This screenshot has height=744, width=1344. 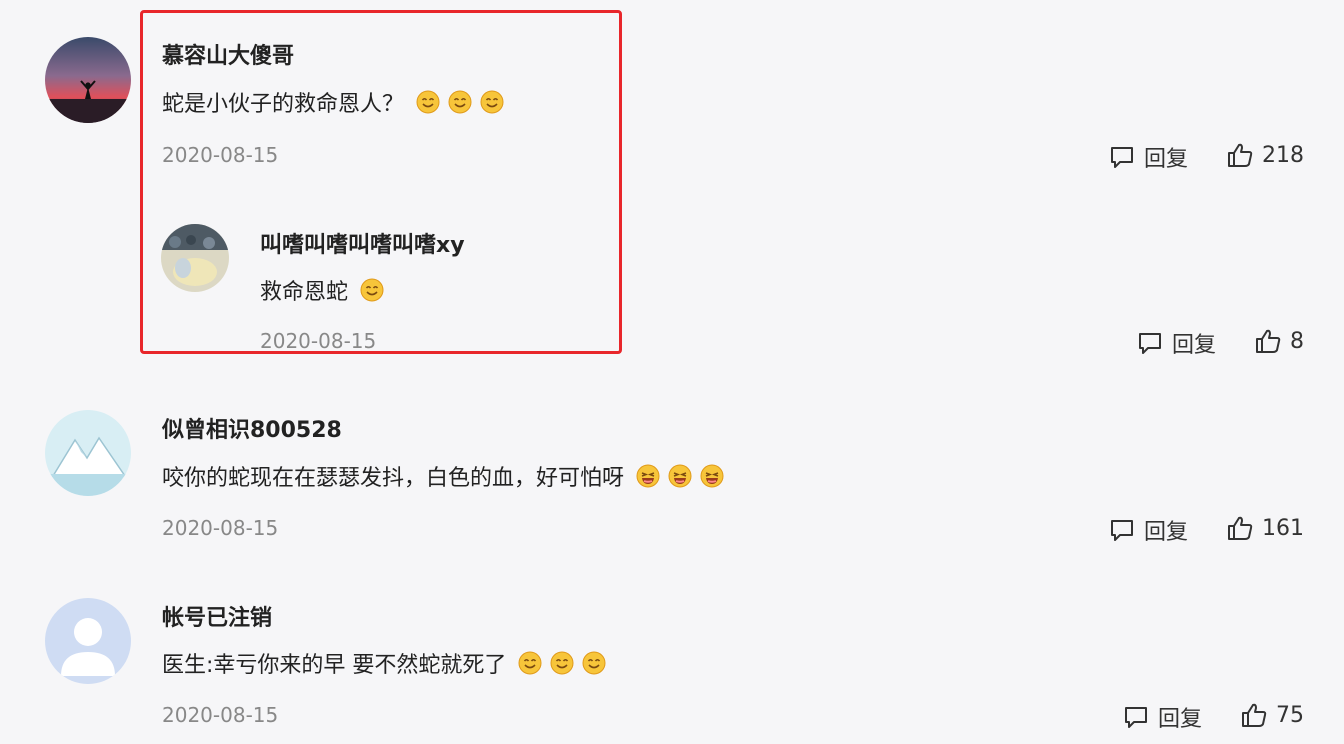 What do you see at coordinates (88, 80) in the screenshot?
I see `avatar-murong` at bounding box center [88, 80].